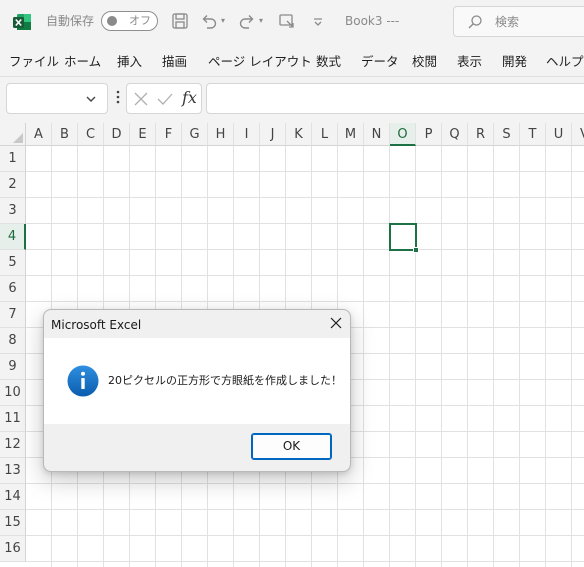  I want to click on row-header: 1, so click(13, 159).